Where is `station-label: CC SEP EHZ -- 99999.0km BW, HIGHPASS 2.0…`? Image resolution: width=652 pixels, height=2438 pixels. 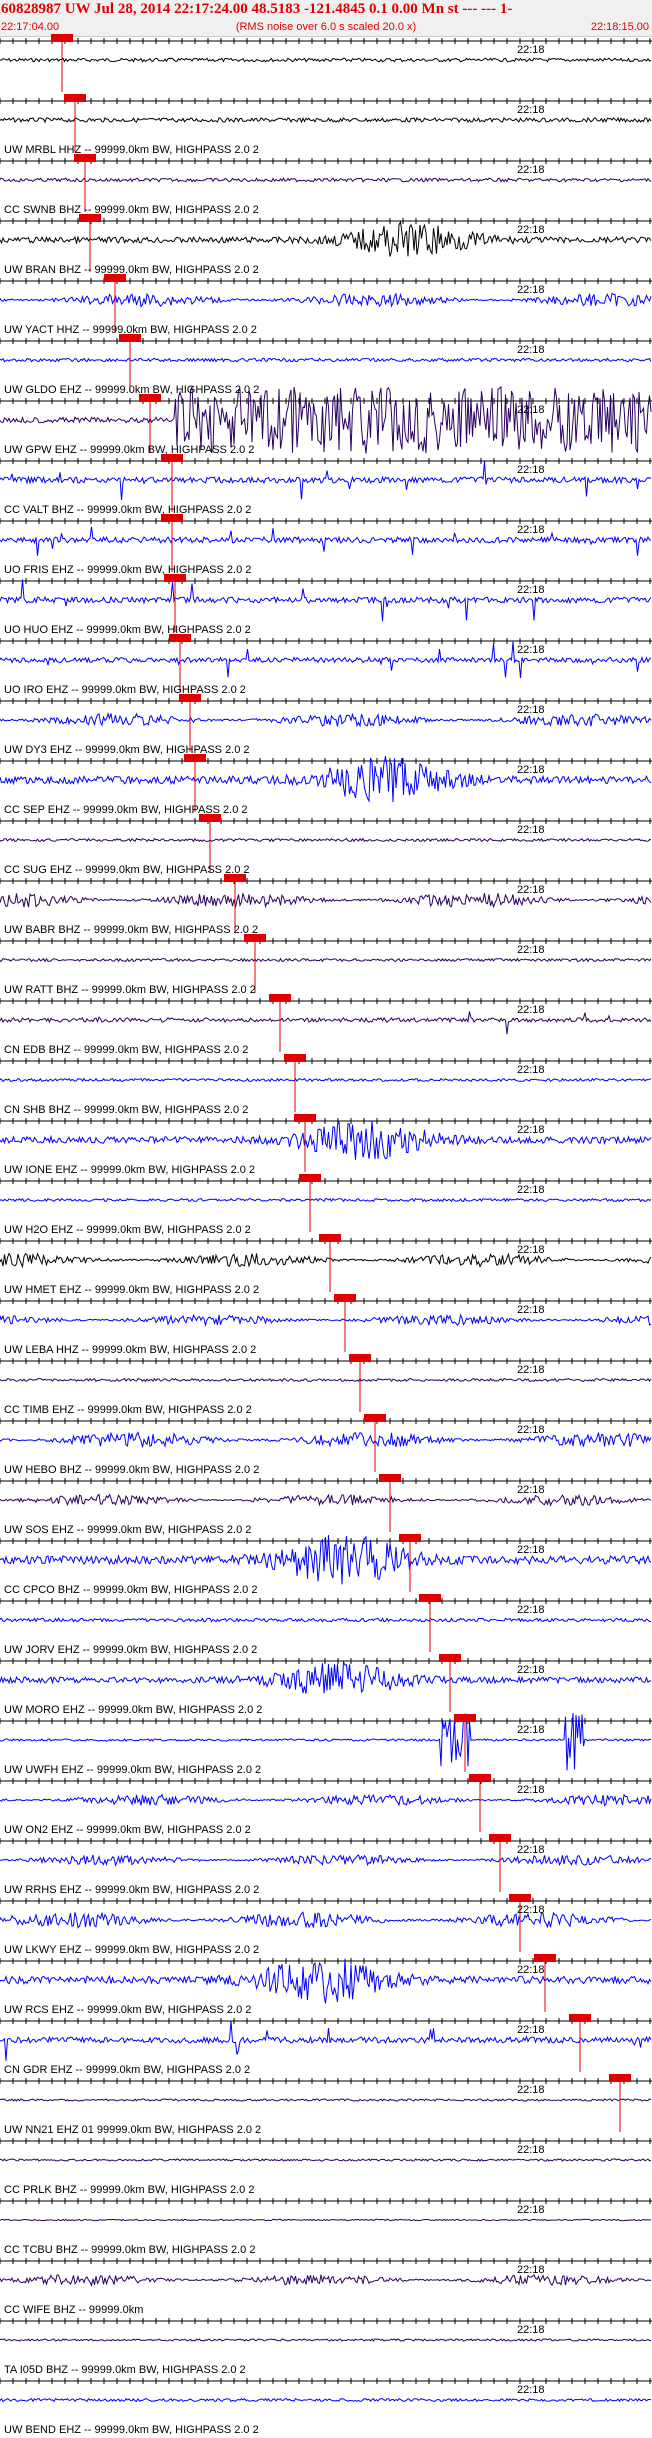
station-label: CC SEP EHZ -- 99999.0km BW, HIGHPASS 2.0… is located at coordinates (126, 810).